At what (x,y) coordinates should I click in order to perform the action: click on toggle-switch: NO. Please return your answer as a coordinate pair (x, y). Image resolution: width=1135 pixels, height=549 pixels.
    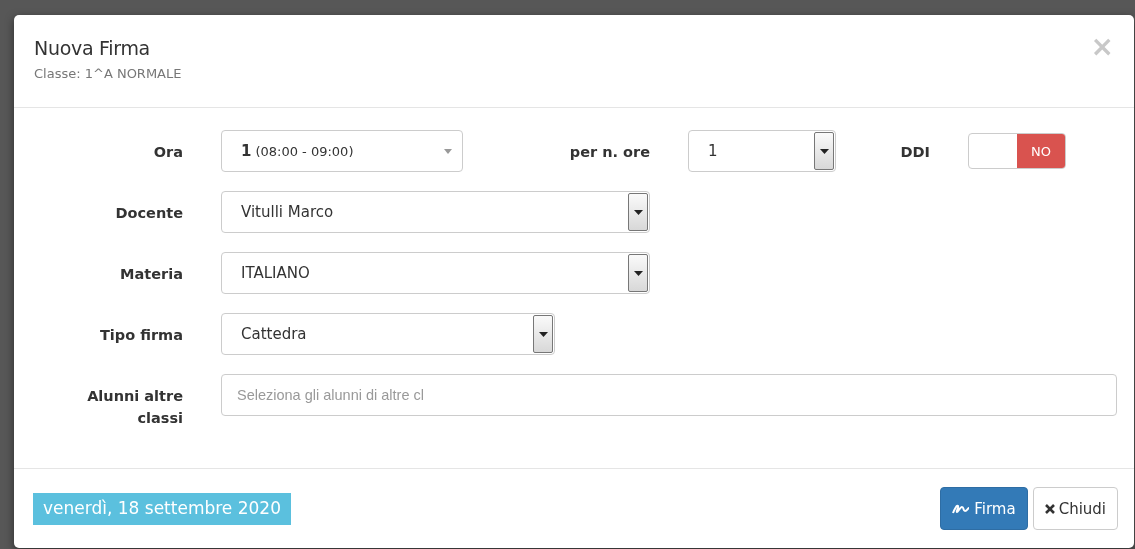
    Looking at the image, I should click on (1017, 151).